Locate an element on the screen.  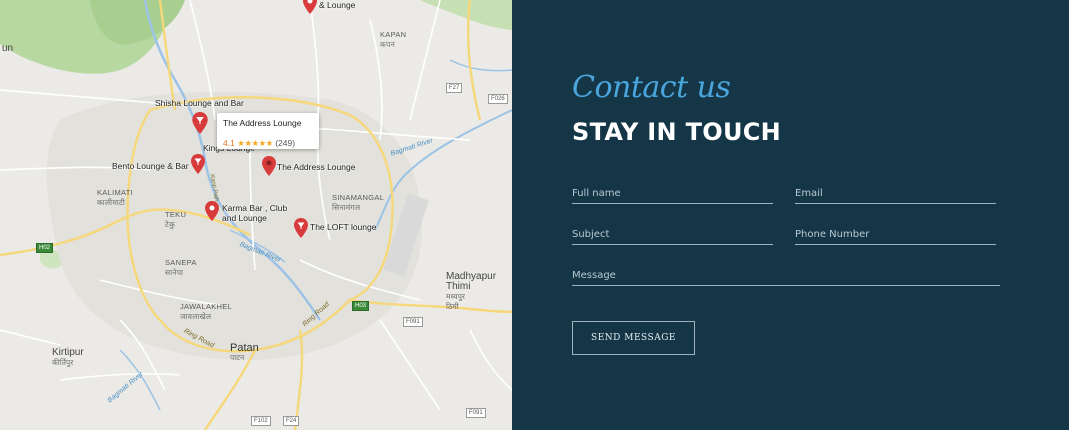
contact-kicker: Contact us is located at coordinates (651, 87).